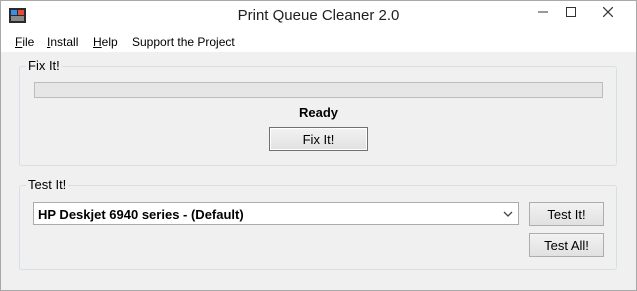  I want to click on test-all-button: Test All!, so click(566, 245).